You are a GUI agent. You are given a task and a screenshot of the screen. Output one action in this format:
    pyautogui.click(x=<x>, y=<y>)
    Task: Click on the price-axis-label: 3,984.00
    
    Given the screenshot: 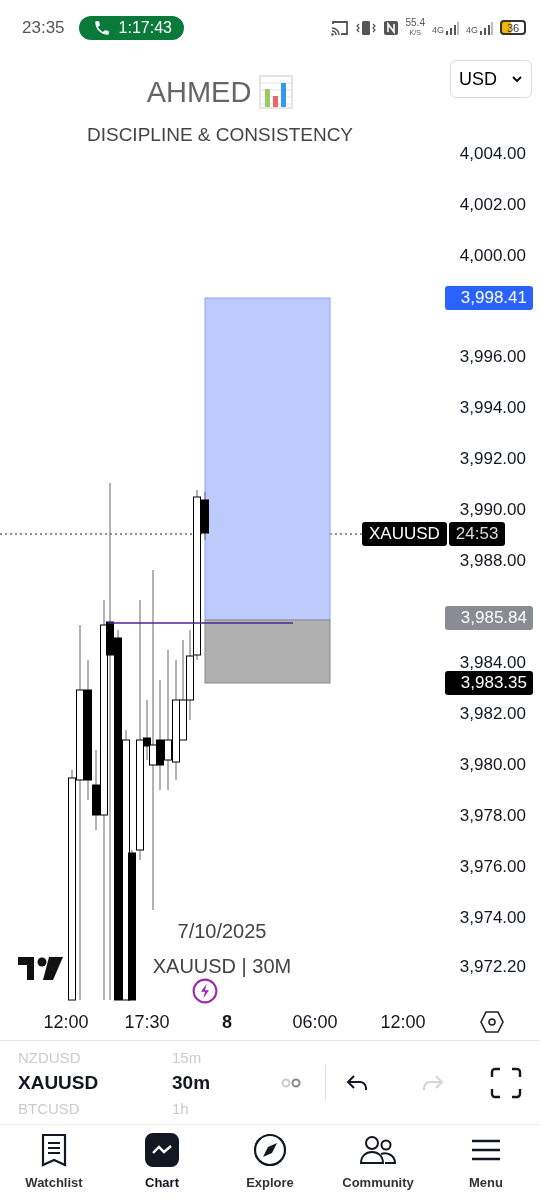 What is the action you would take?
    pyautogui.click(x=492, y=663)
    